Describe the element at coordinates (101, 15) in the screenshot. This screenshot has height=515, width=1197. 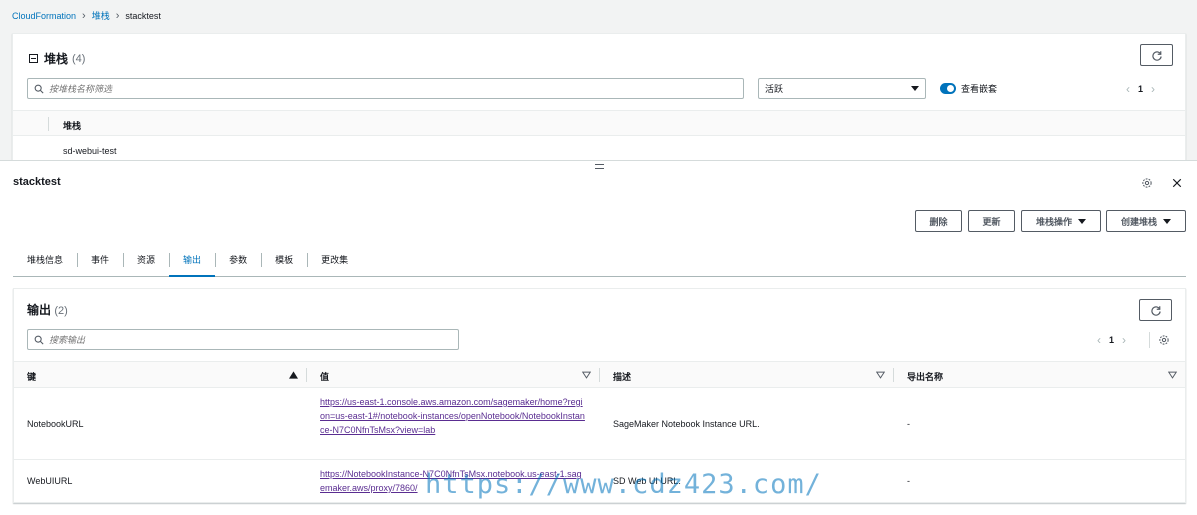
I see `breadcrumb-stacks: 堆栈` at that location.